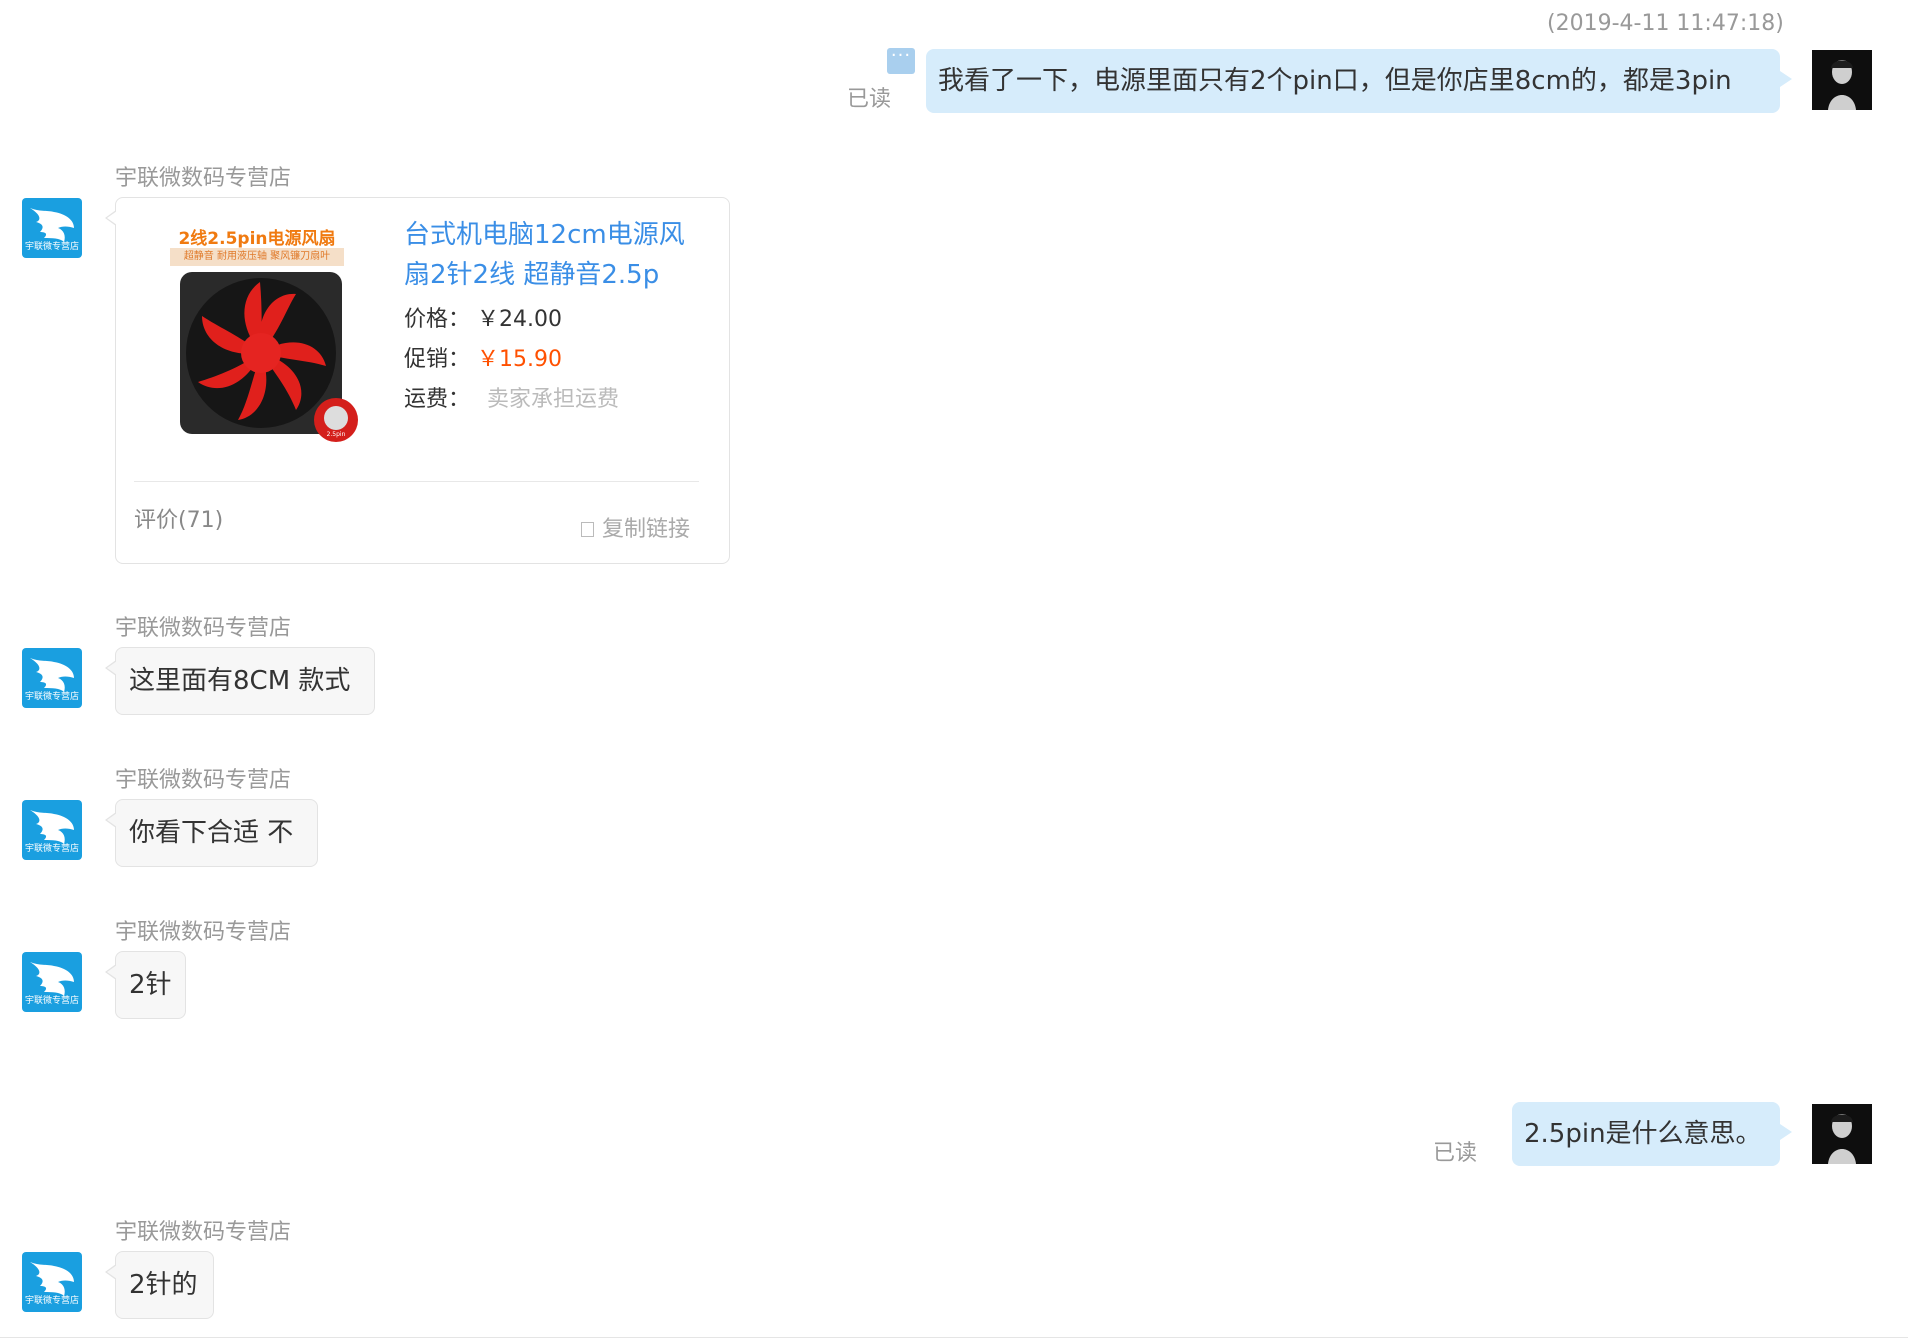 The height and width of the screenshot is (1340, 1908). What do you see at coordinates (211, 833) in the screenshot?
I see `incoming-message: 你看下合适 不` at bounding box center [211, 833].